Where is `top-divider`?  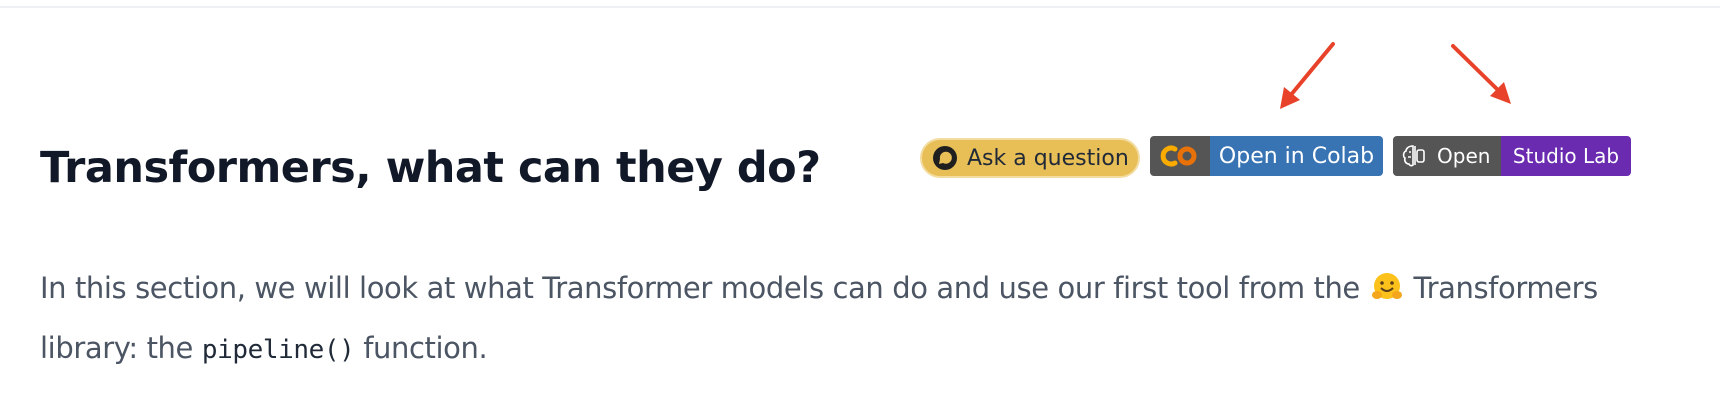 top-divider is located at coordinates (860, 7).